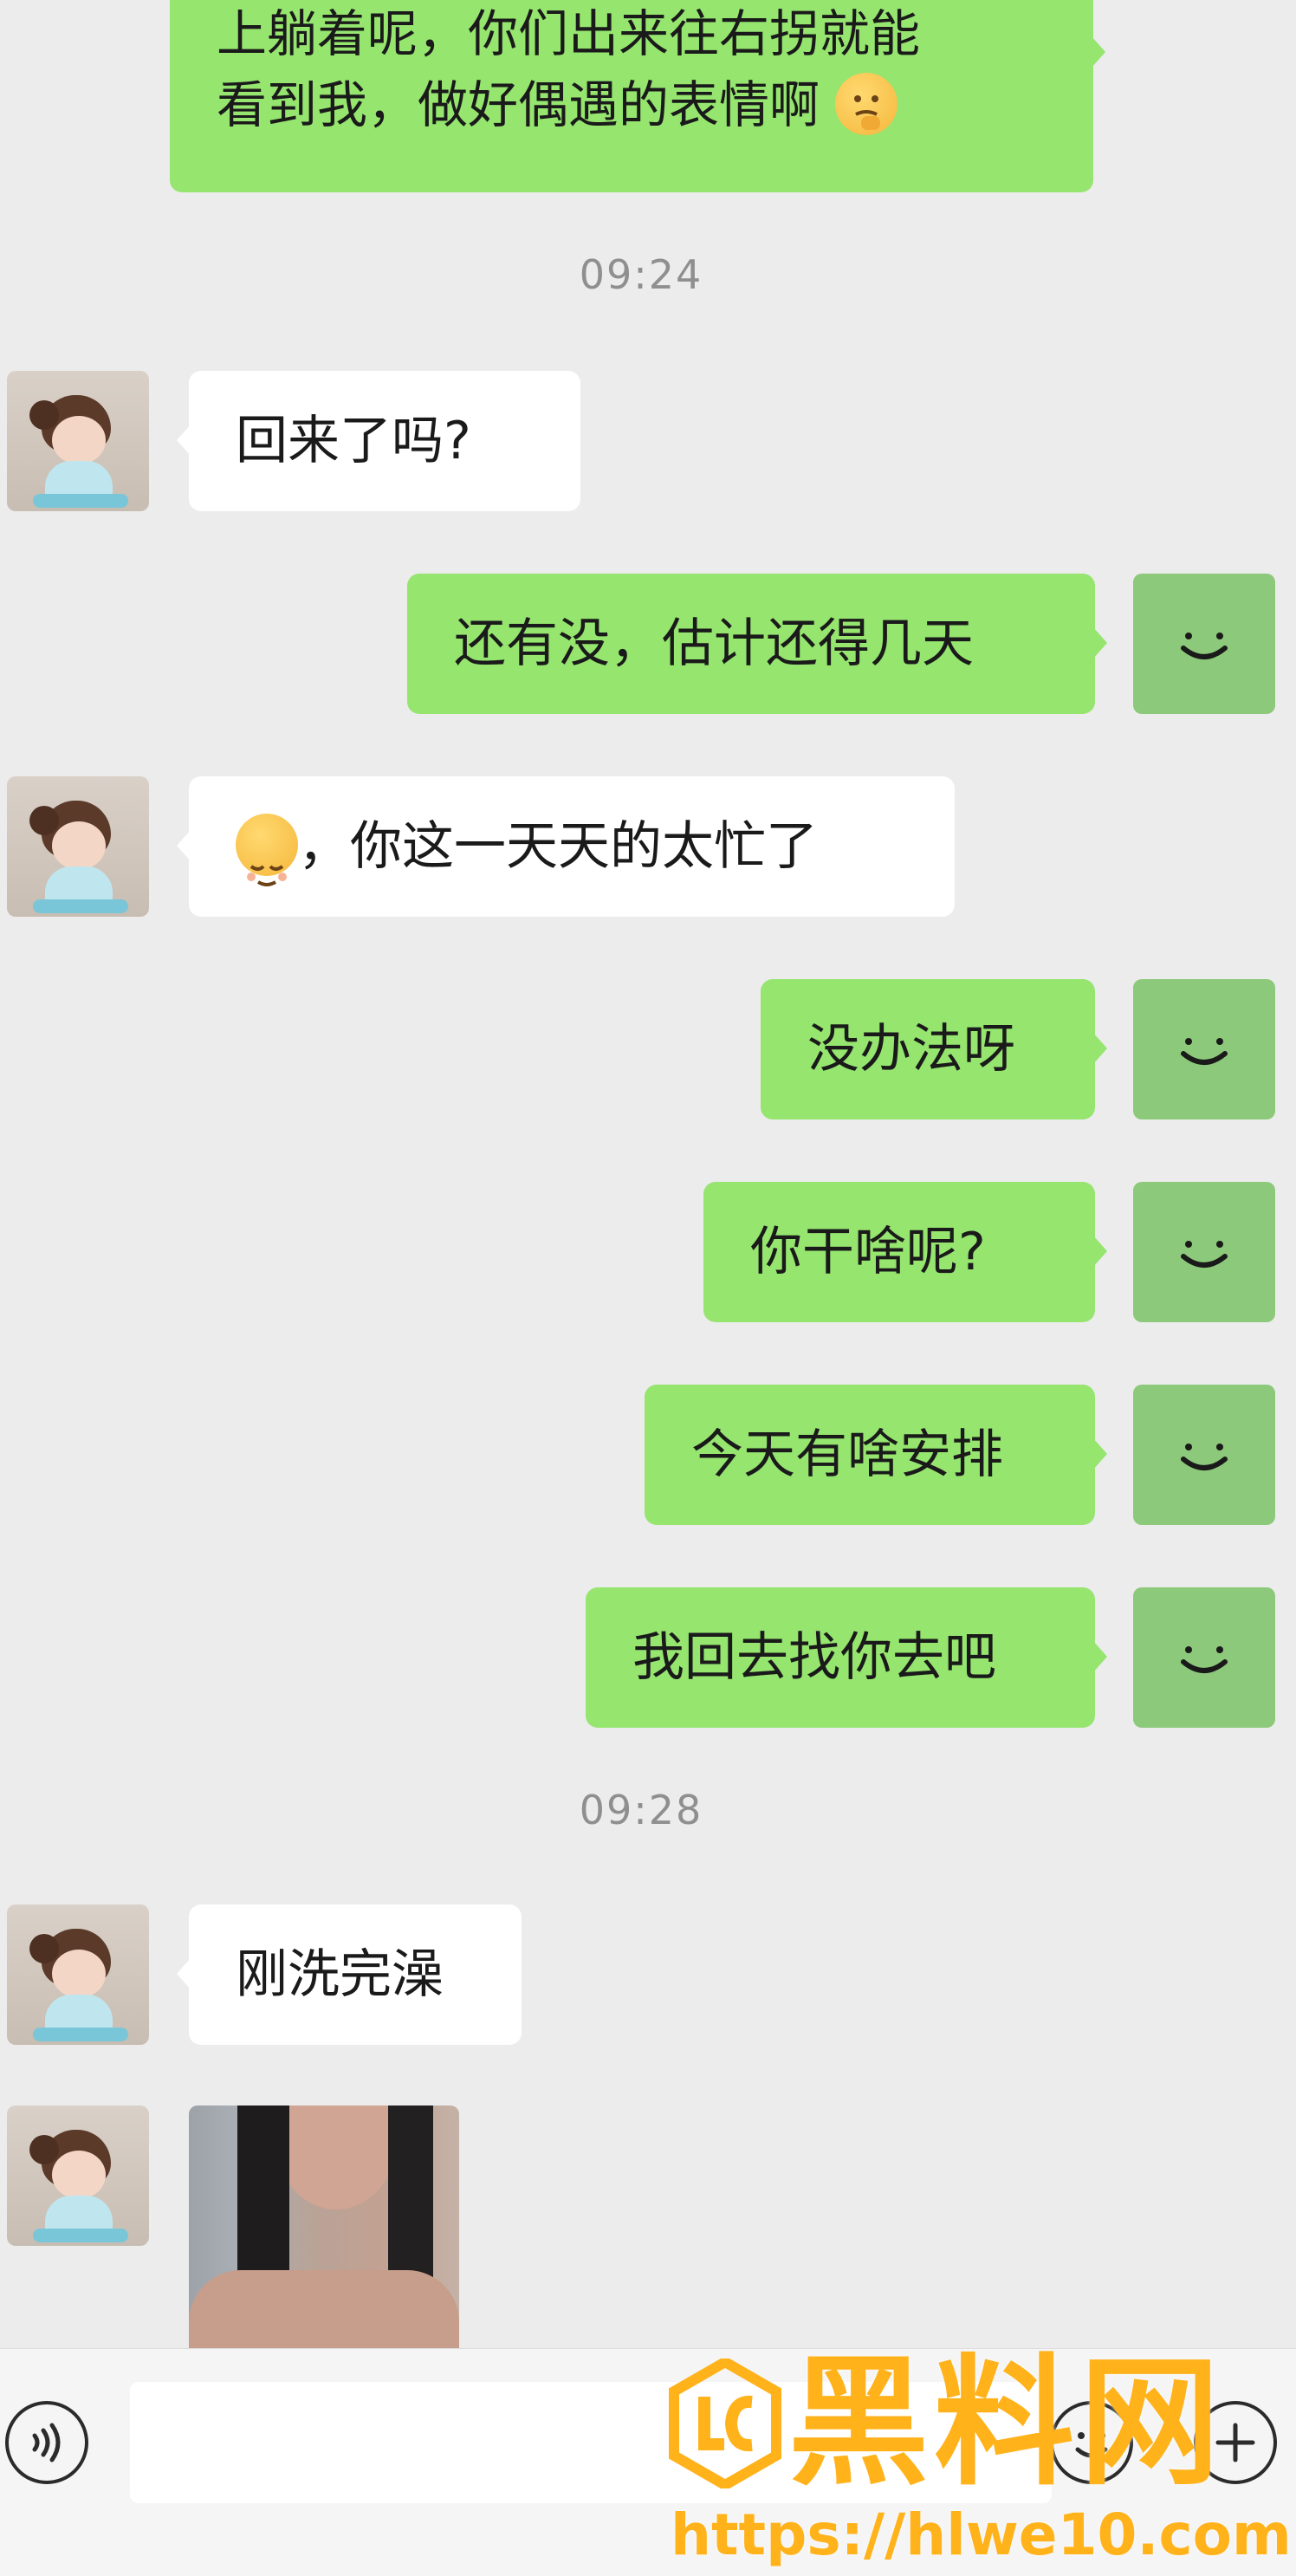 The height and width of the screenshot is (2576, 1296). Describe the element at coordinates (757, 644) in the screenshot. I see `message-outgoing: 还有没，估计还得几天` at that location.